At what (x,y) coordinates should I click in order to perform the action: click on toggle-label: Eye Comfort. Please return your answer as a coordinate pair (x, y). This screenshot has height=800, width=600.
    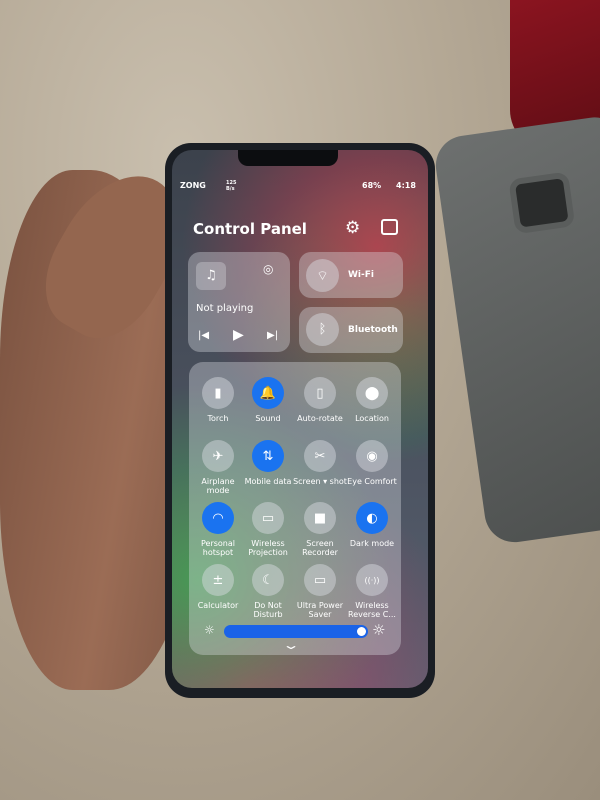
    Looking at the image, I should click on (372, 481).